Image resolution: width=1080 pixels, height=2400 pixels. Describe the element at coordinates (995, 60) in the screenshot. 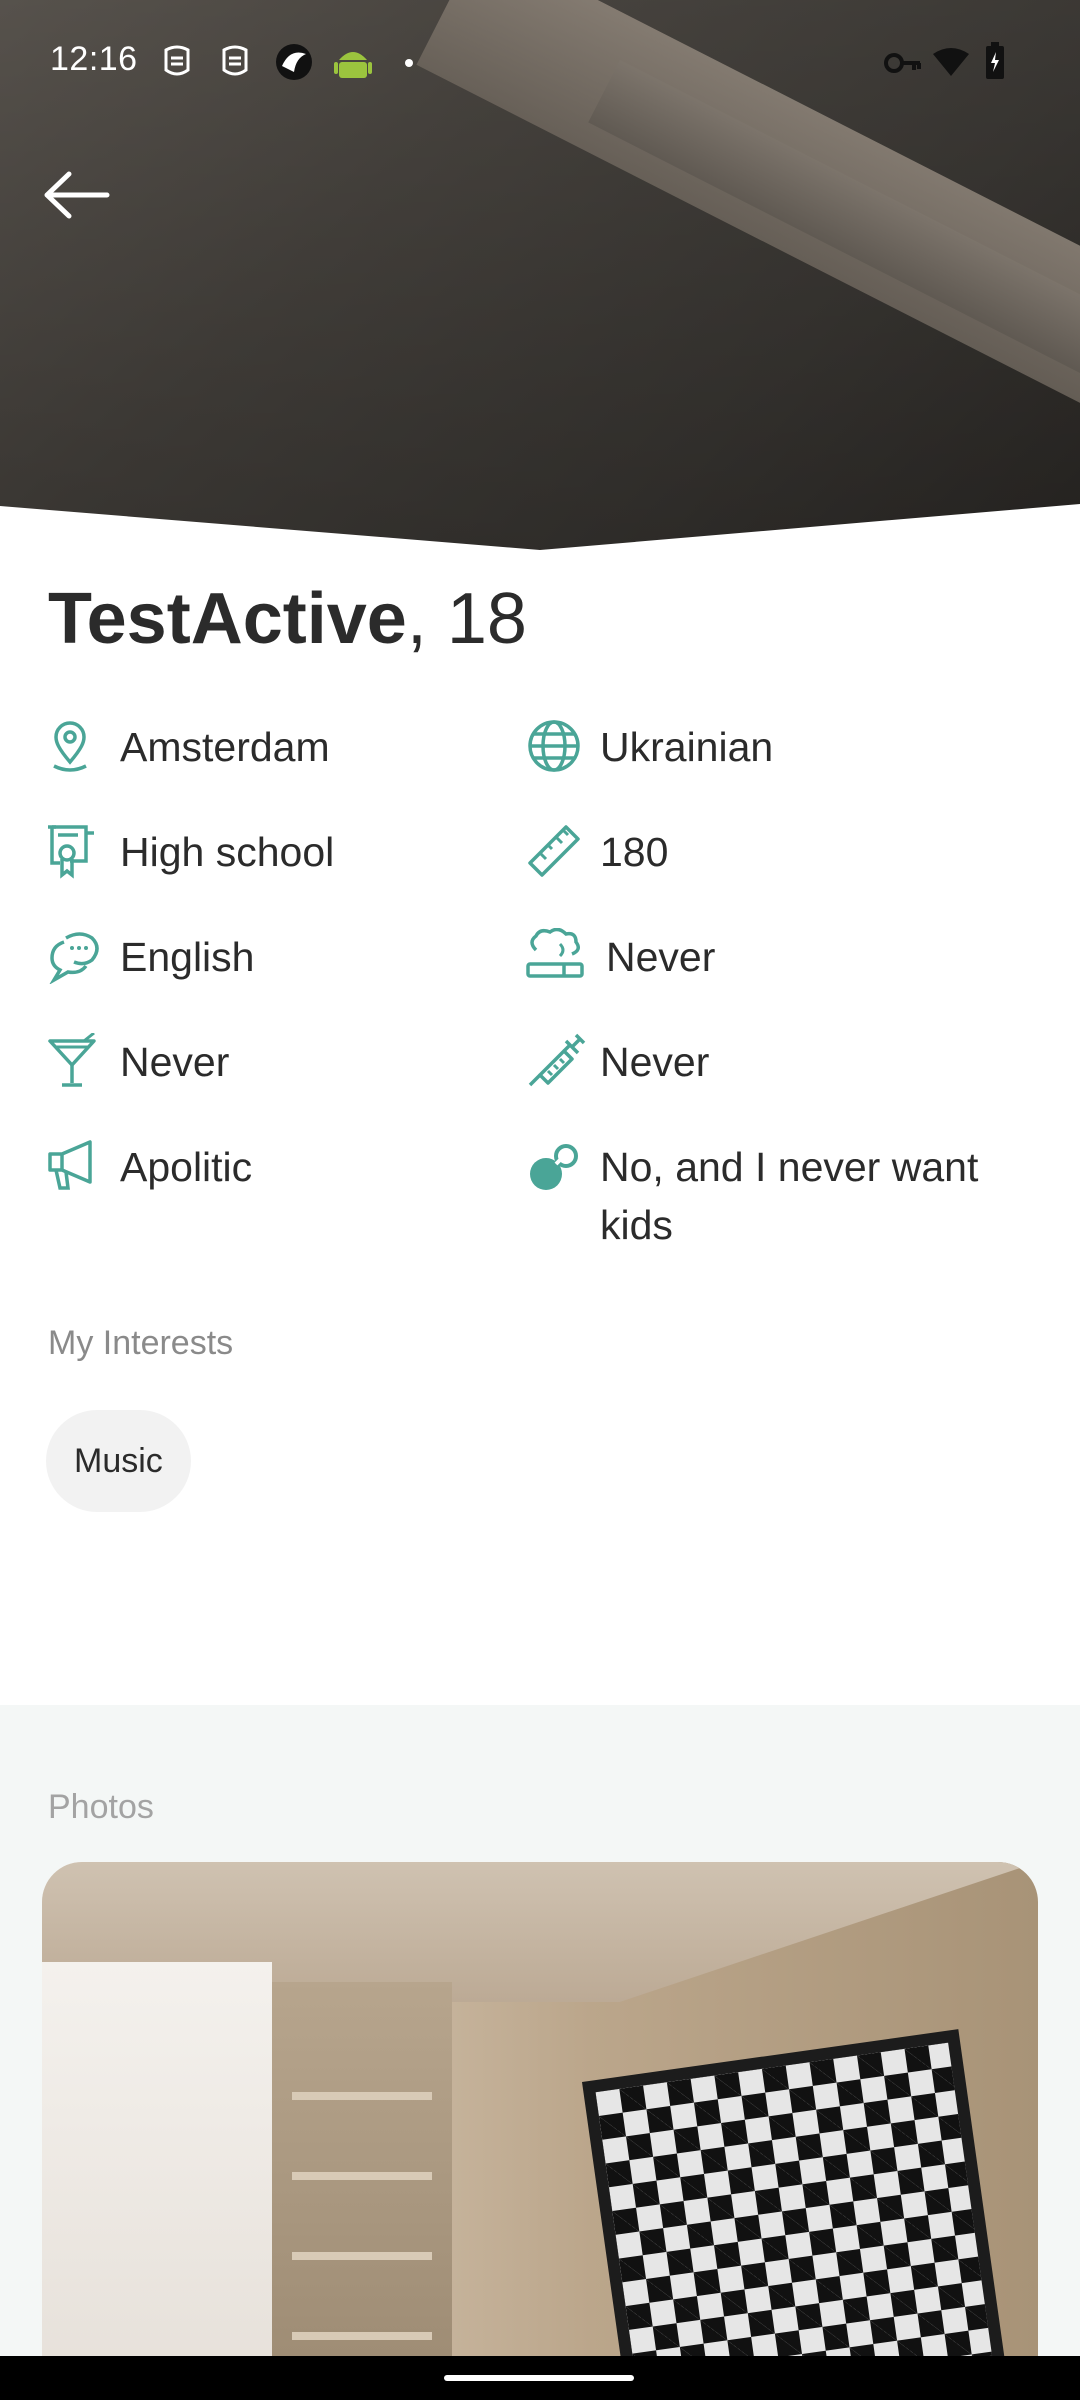

I see `battery-charging-icon` at that location.